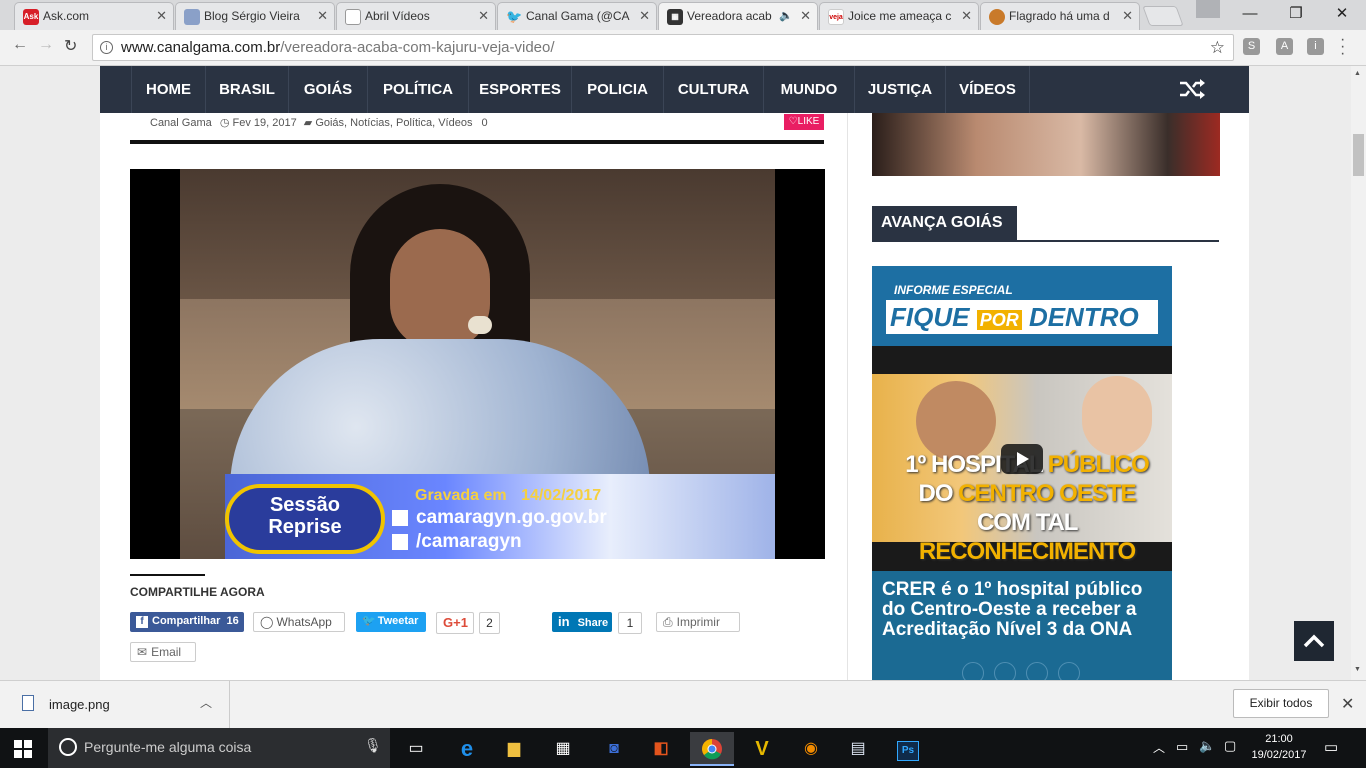  I want to click on tab-blog: Blog Sérgio Vieira ✕, so click(255, 16).